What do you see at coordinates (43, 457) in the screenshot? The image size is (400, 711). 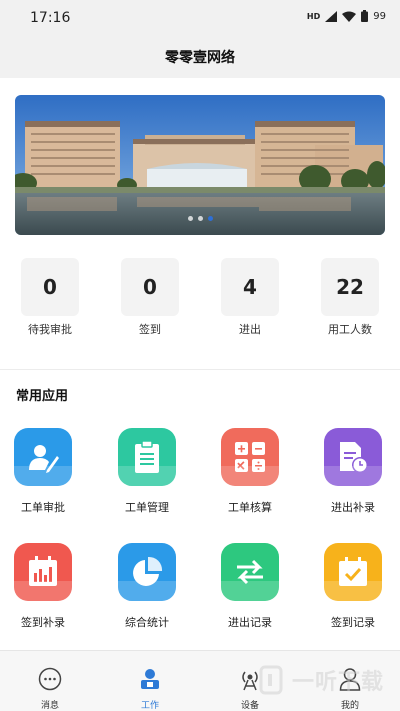 I see `user-edit-icon` at bounding box center [43, 457].